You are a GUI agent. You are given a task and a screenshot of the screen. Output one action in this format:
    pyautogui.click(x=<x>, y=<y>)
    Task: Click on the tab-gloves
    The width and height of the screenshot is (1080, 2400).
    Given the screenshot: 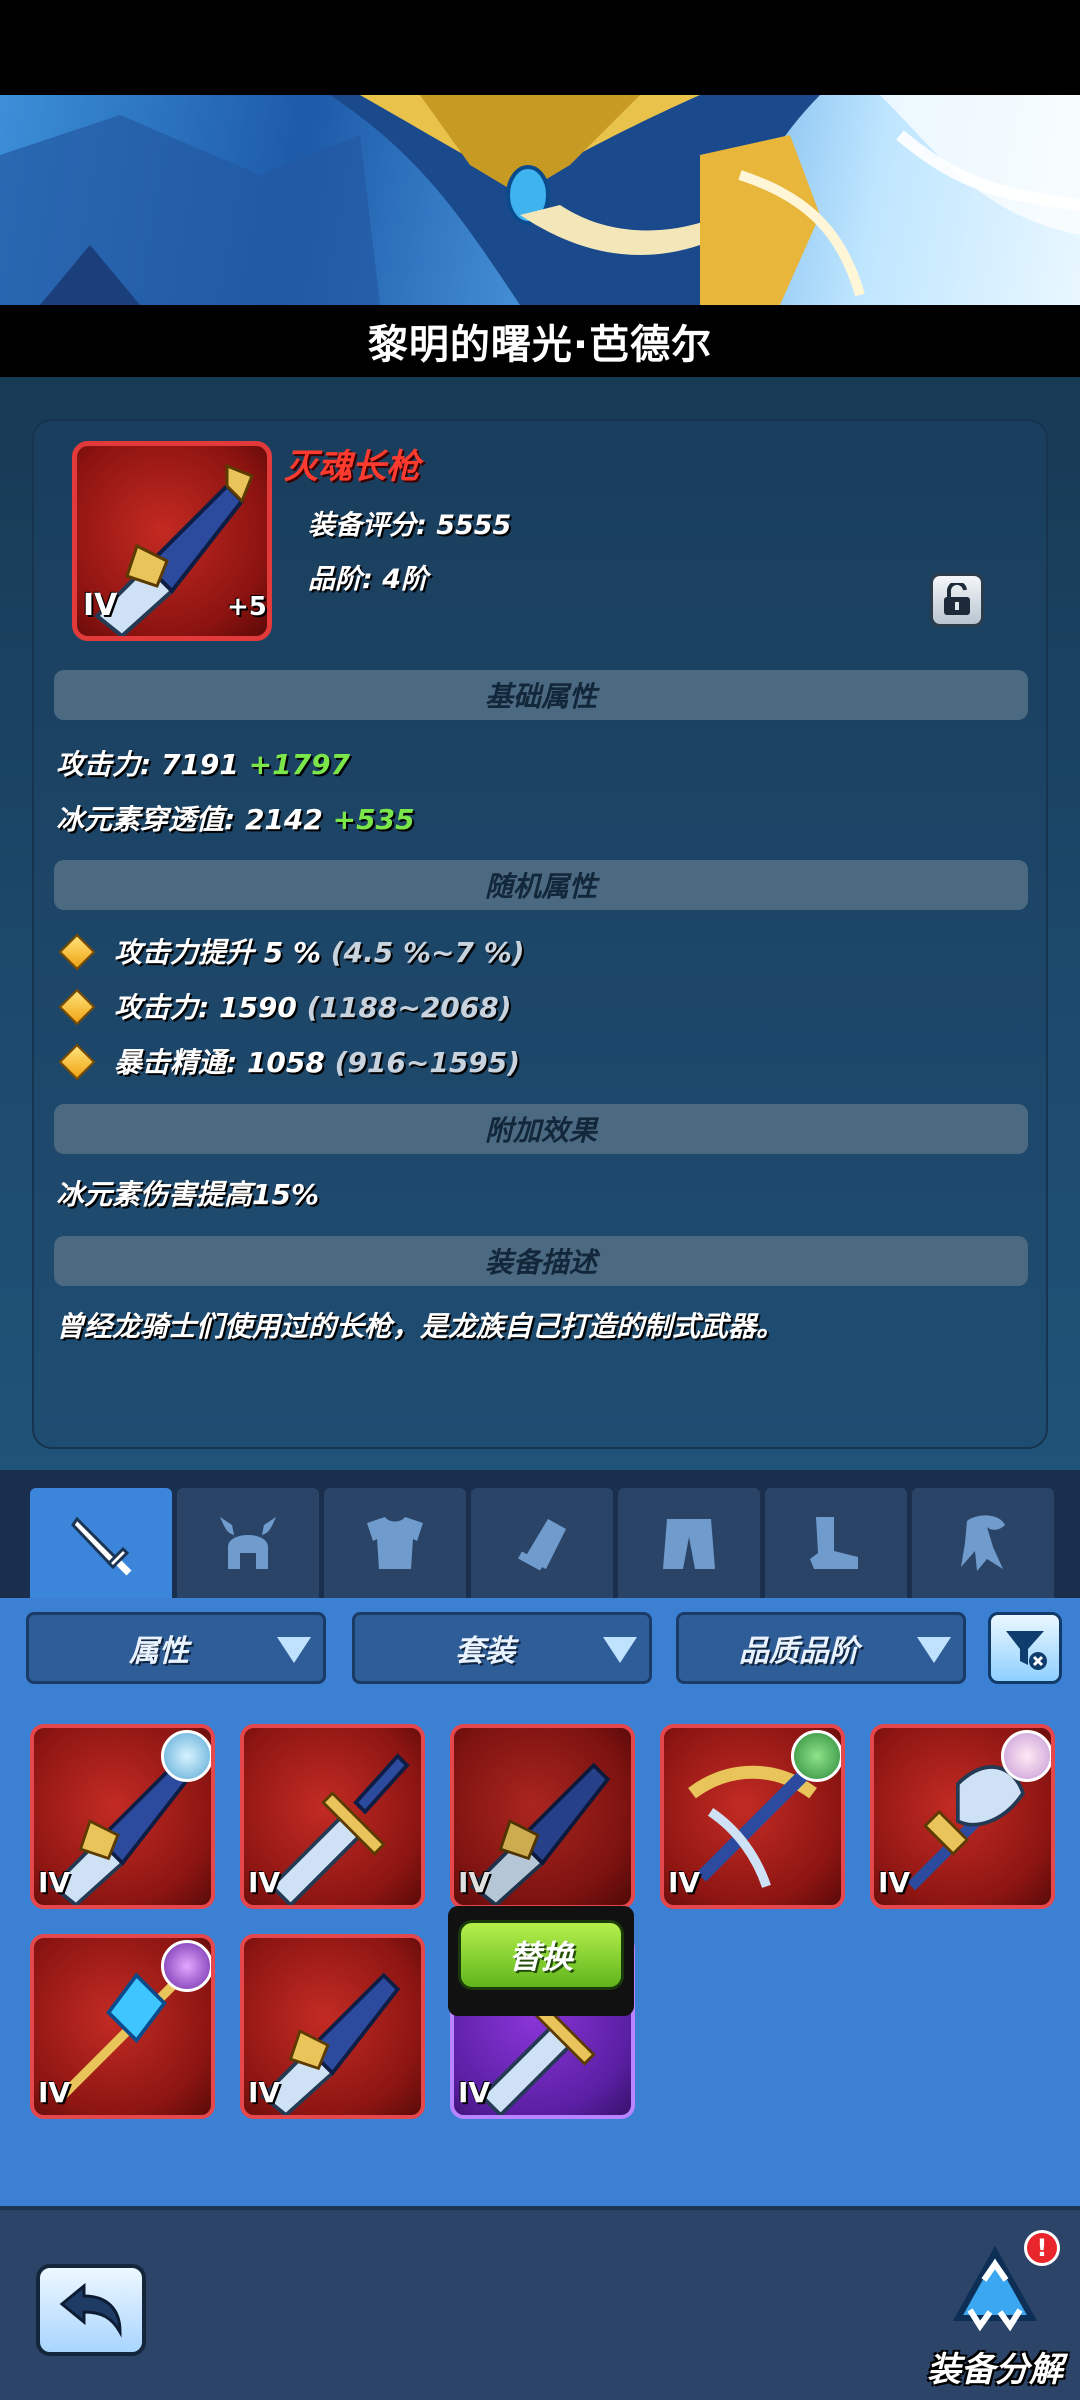 What is the action you would take?
    pyautogui.click(x=542, y=1543)
    